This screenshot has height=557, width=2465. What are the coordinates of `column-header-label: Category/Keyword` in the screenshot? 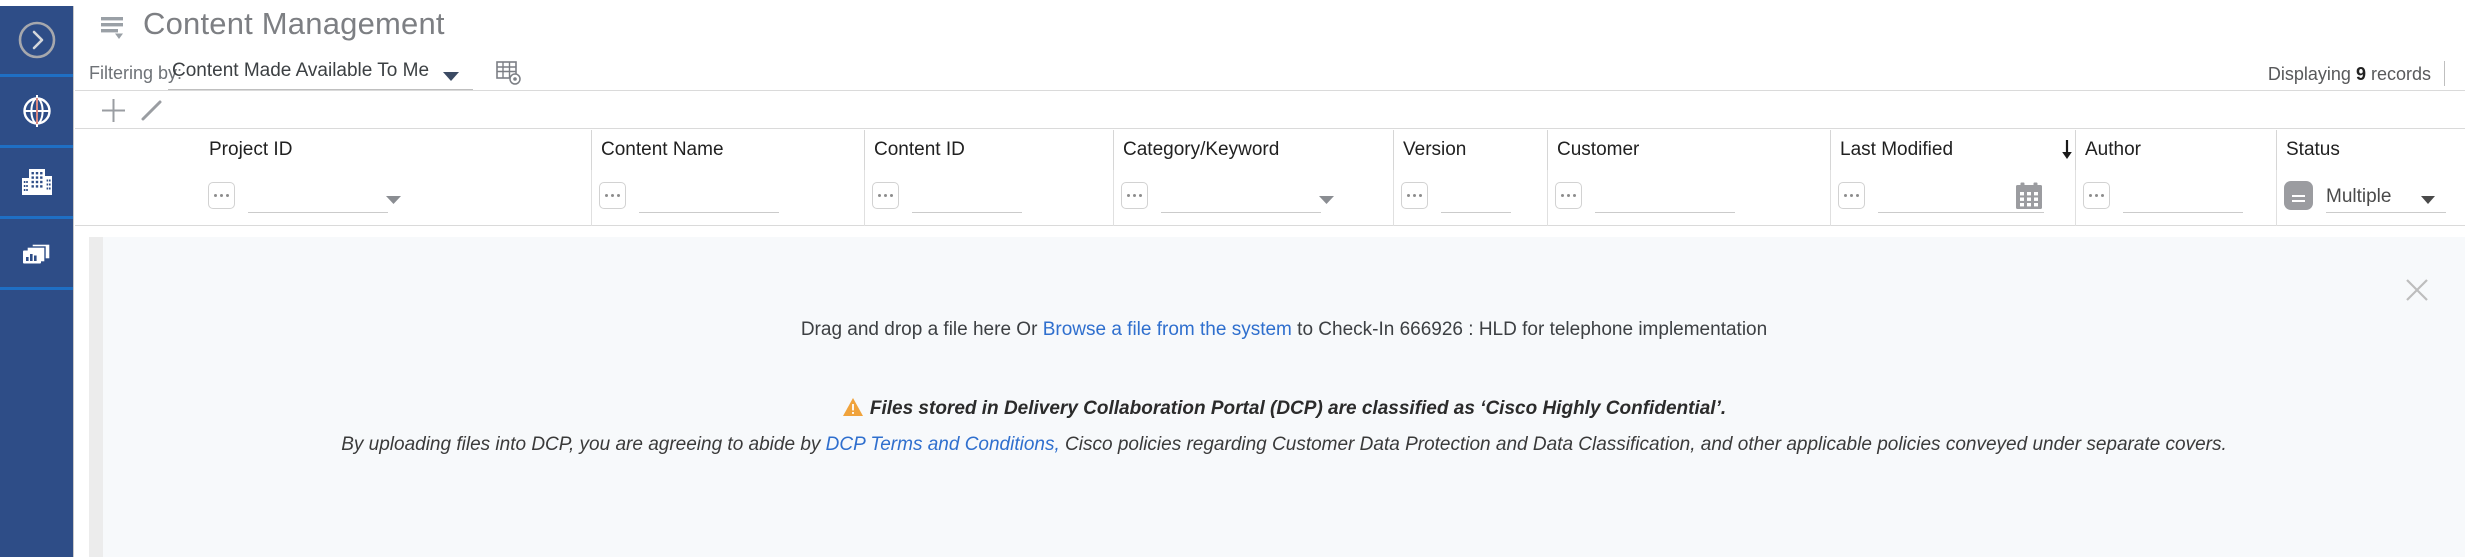 It's located at (1201, 149).